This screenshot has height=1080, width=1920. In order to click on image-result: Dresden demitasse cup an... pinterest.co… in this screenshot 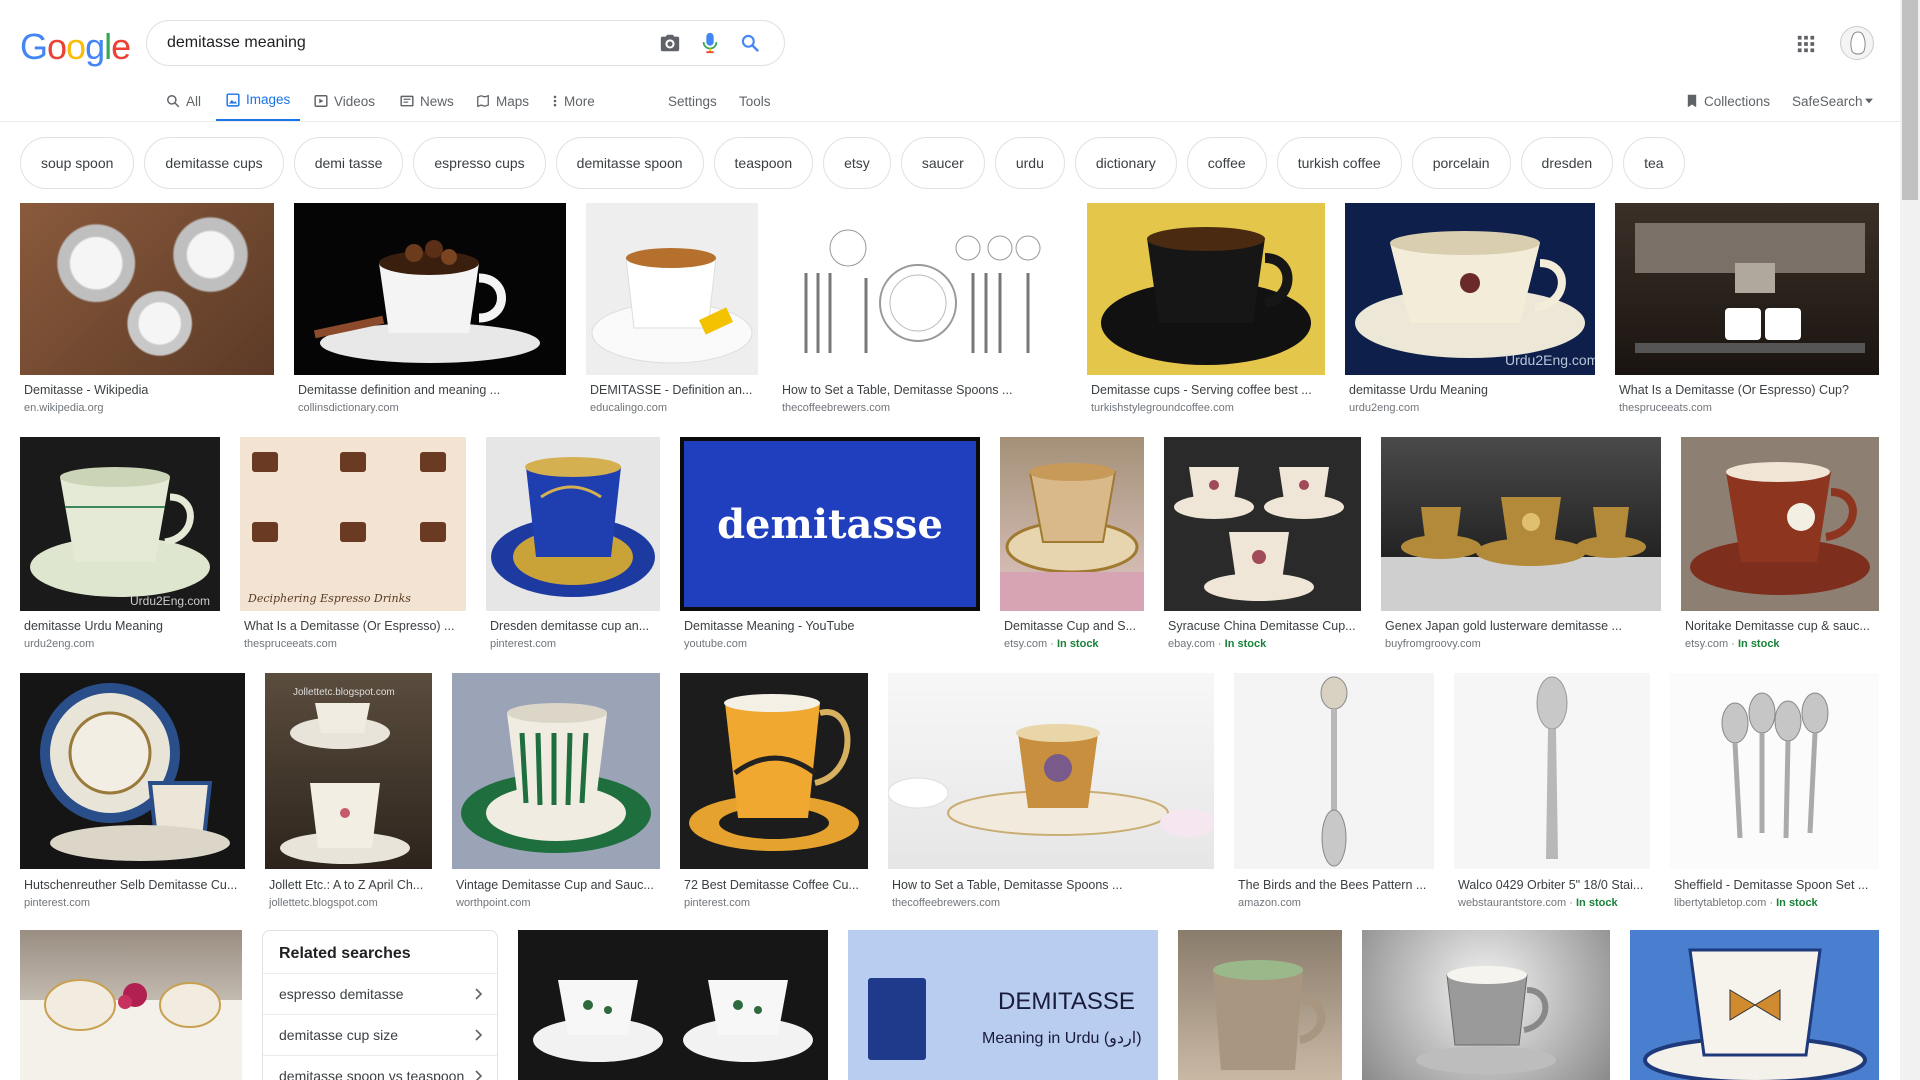, I will do `click(573, 543)`.